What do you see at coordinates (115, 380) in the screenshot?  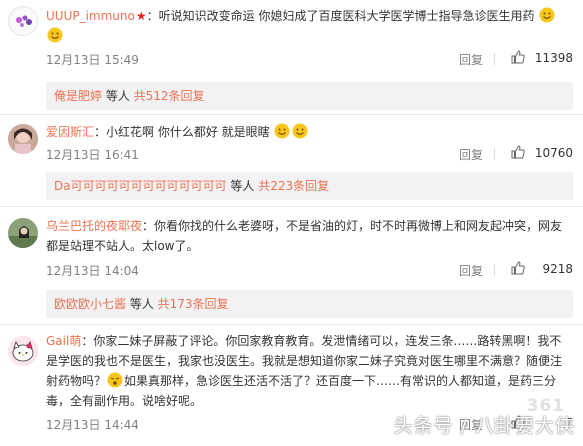 I see `anxious-emoji-icon` at bounding box center [115, 380].